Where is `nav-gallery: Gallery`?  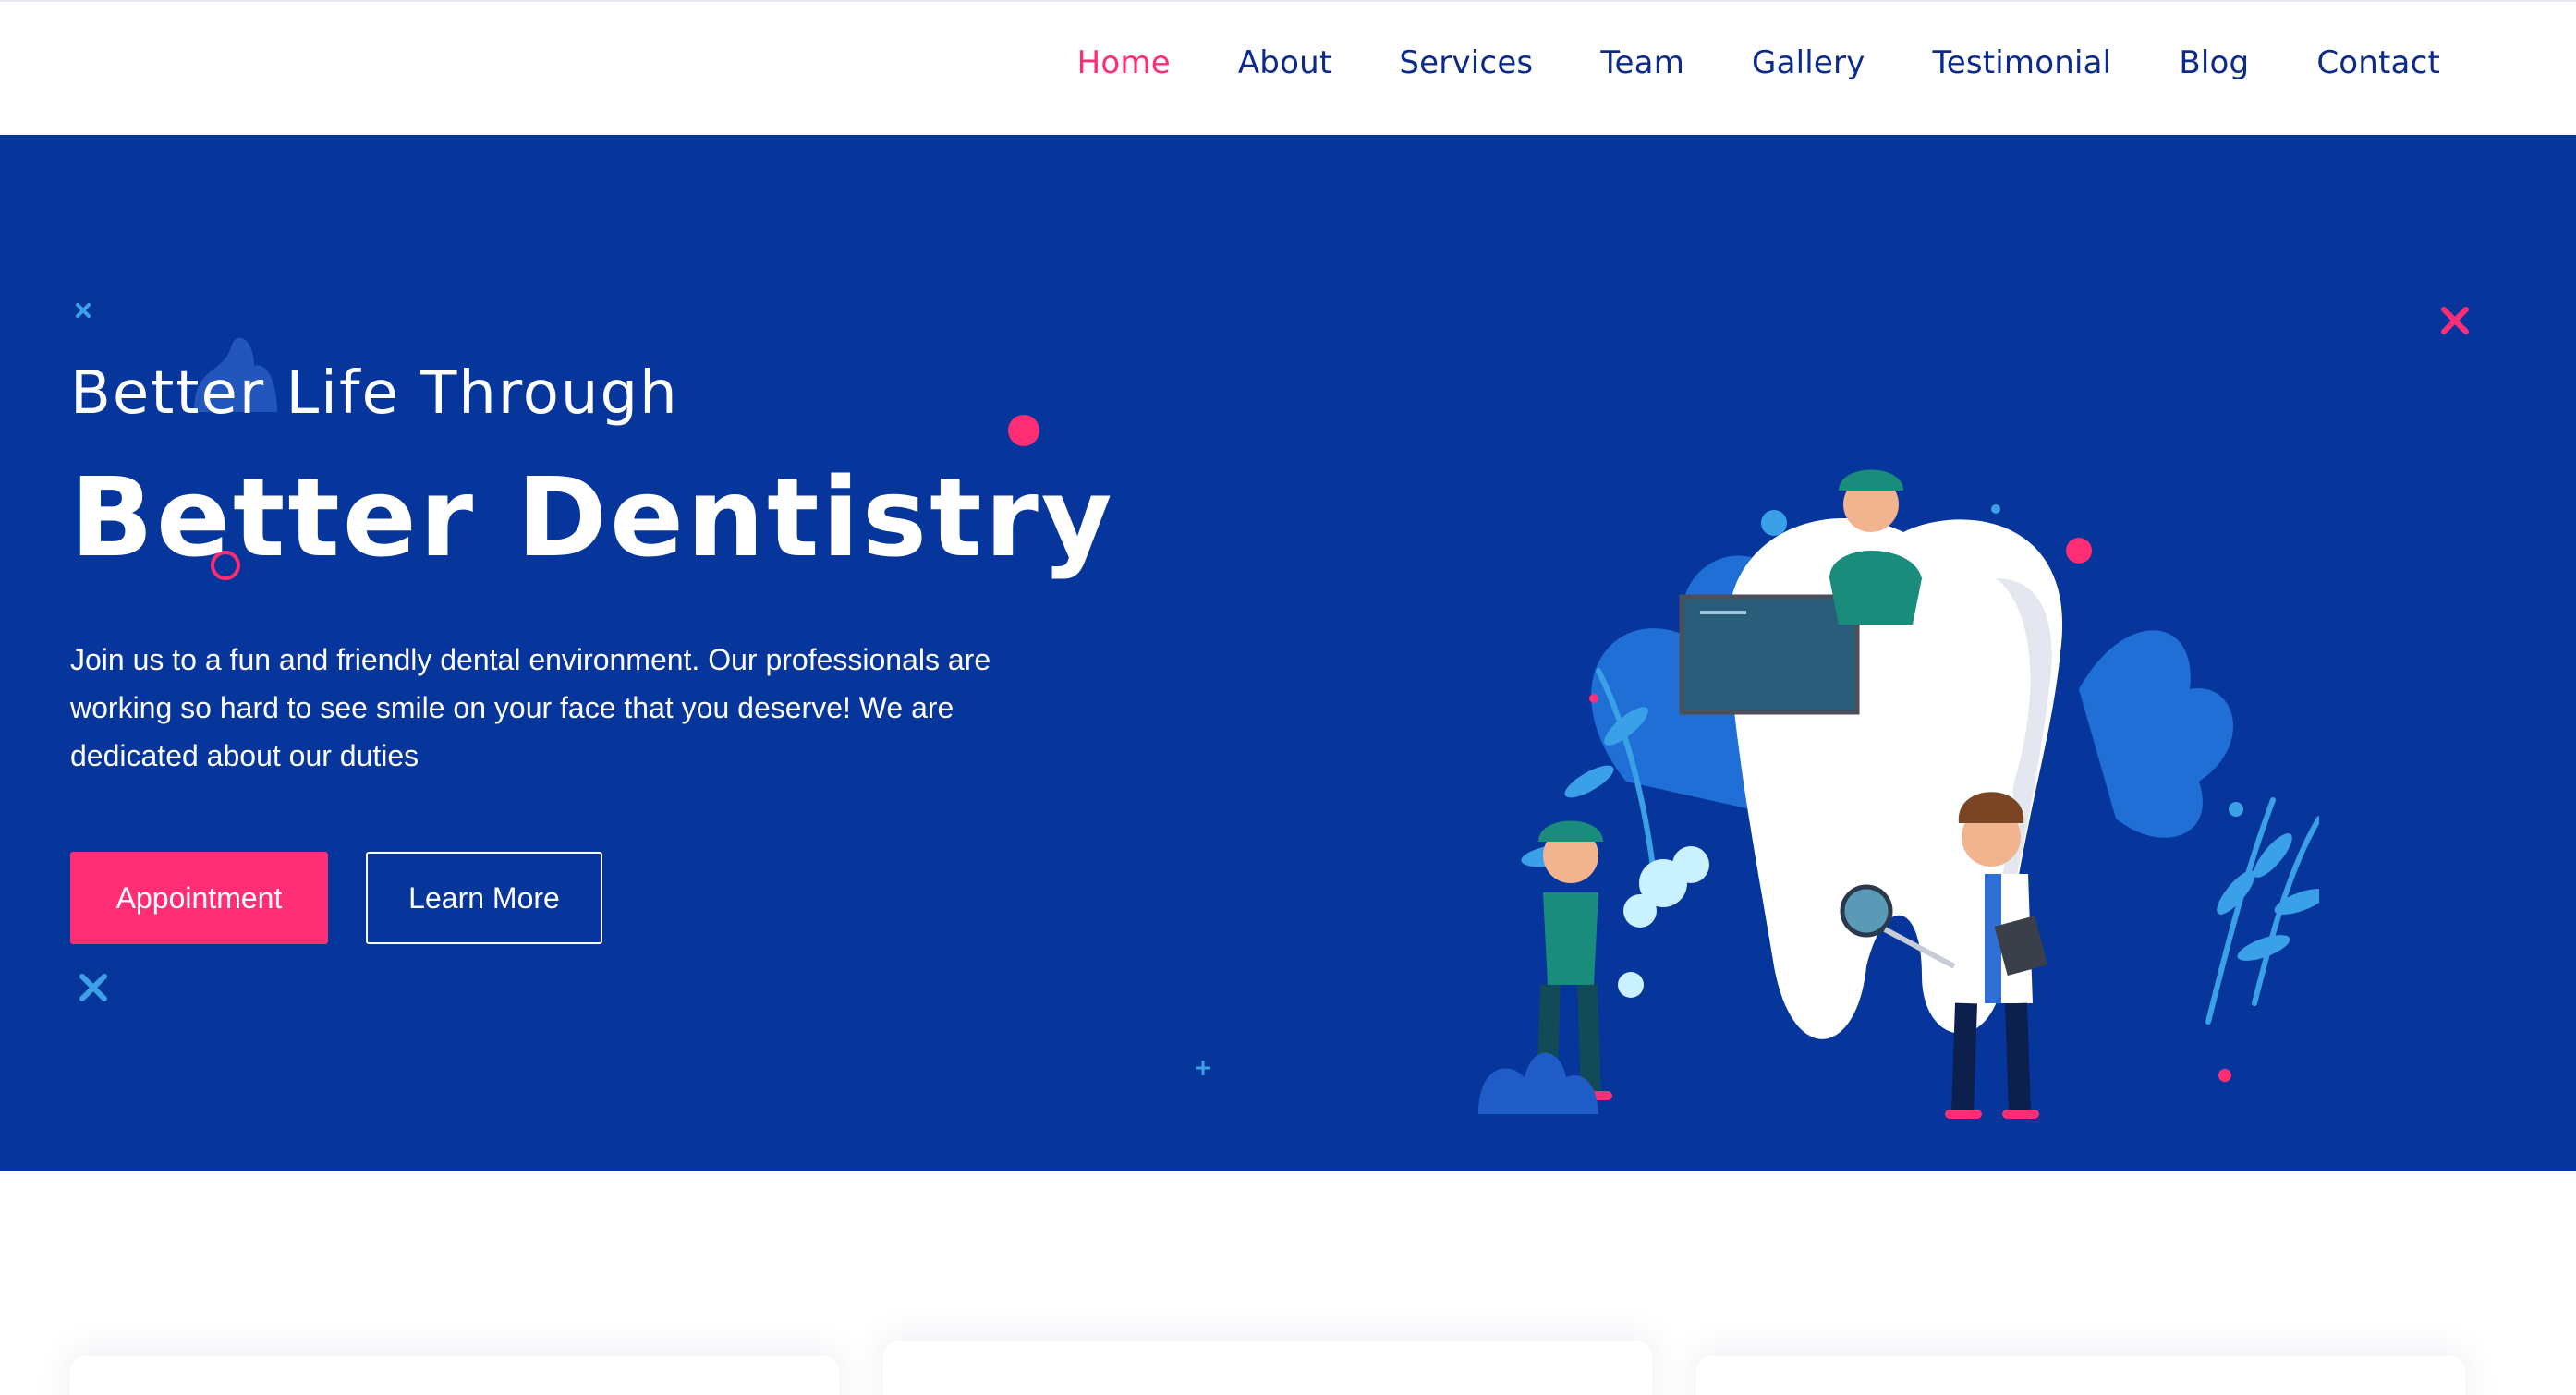
nav-gallery: Gallery is located at coordinates (1808, 62).